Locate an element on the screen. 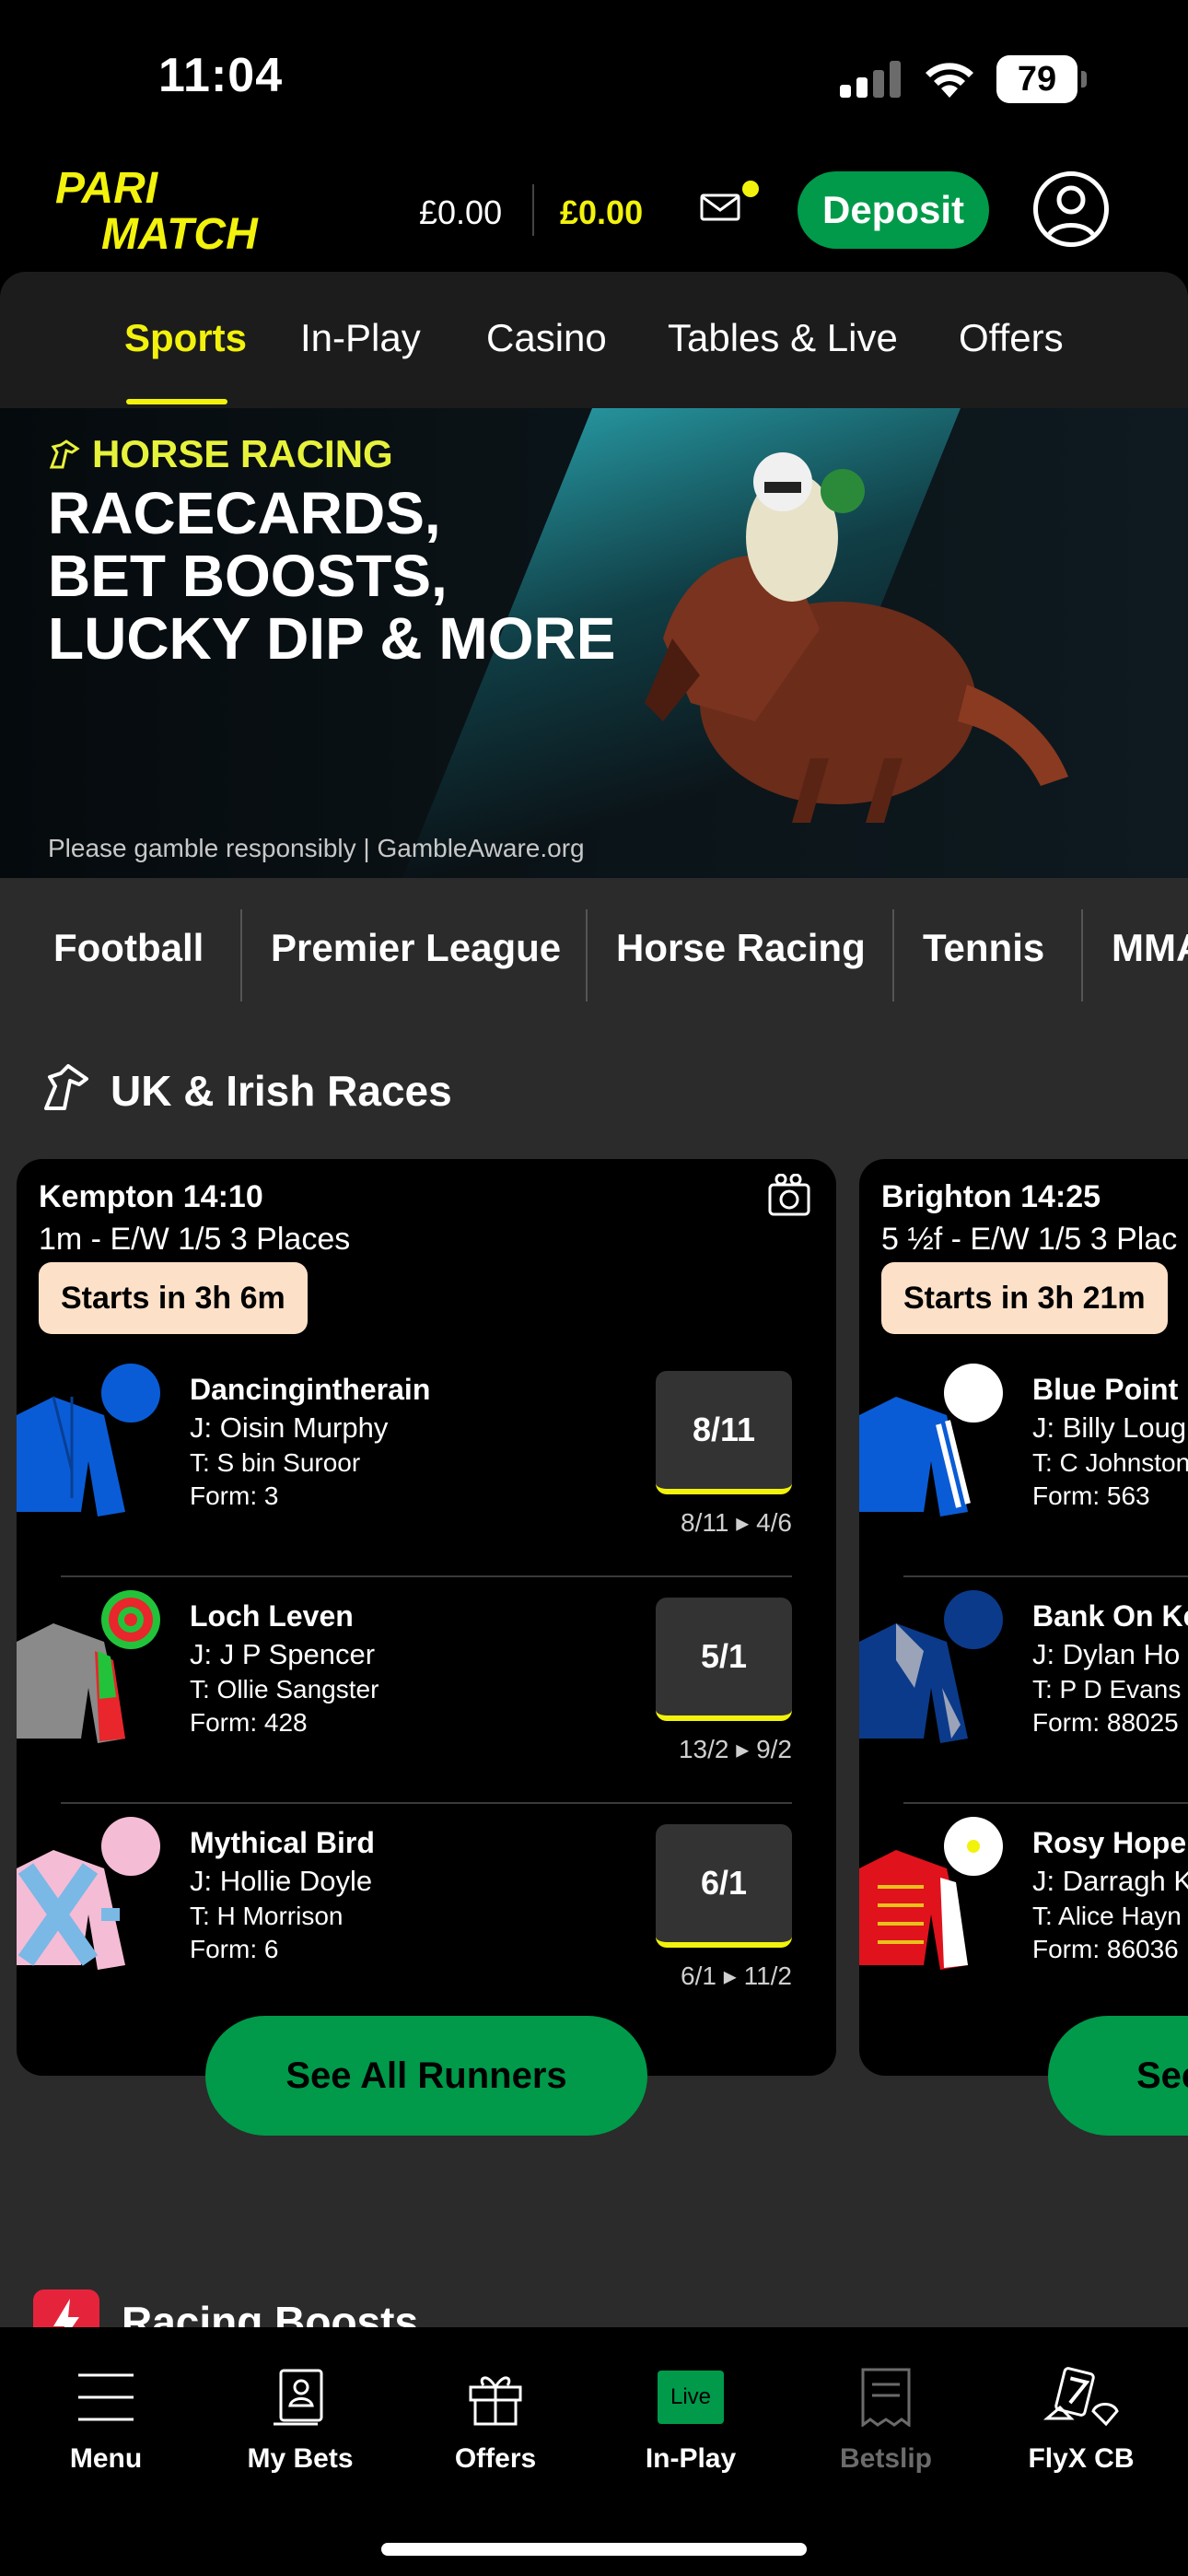  chip-tennis: Tennis is located at coordinates (983, 948).